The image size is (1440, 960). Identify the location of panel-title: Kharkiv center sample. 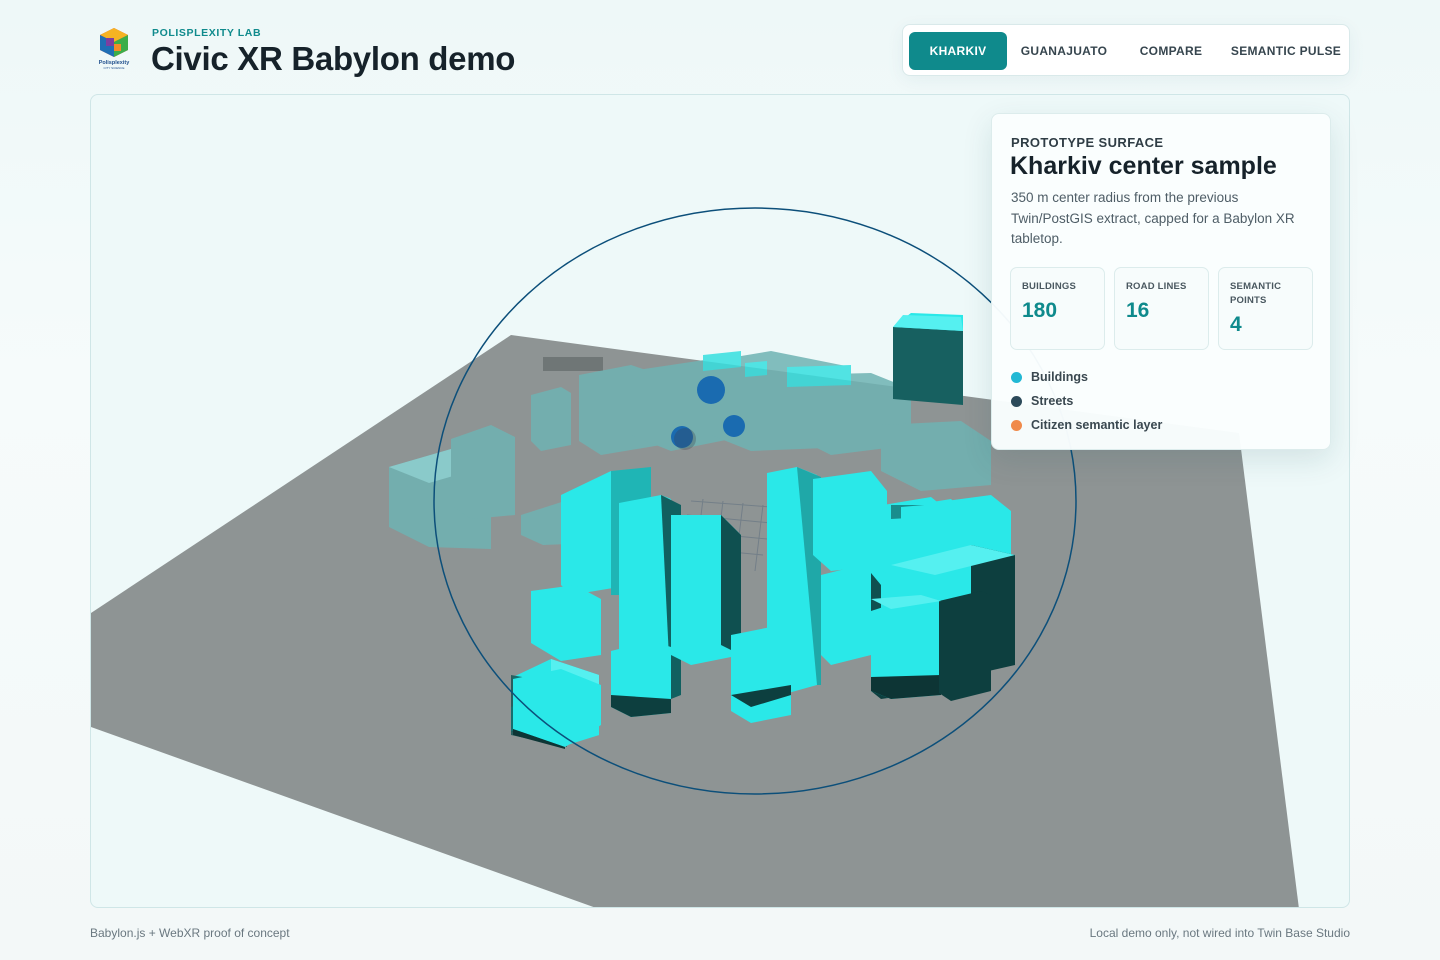
(1143, 166).